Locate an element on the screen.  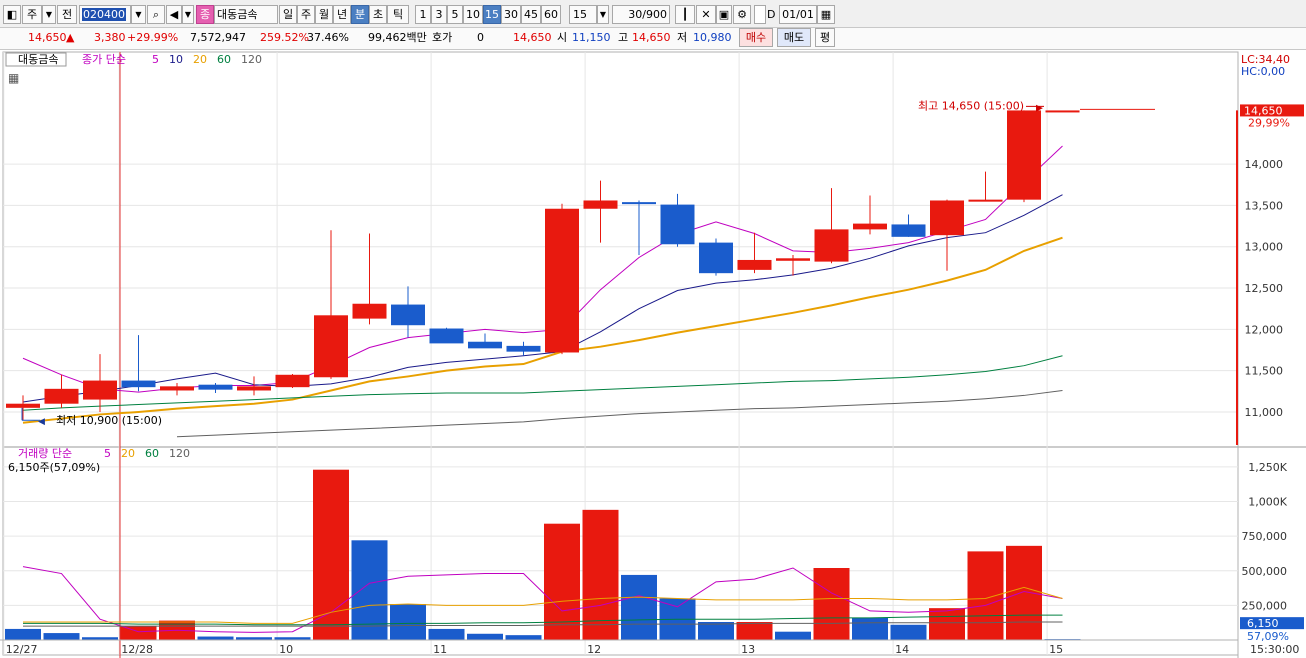
eval-button: 평 is located at coordinates (825, 37).